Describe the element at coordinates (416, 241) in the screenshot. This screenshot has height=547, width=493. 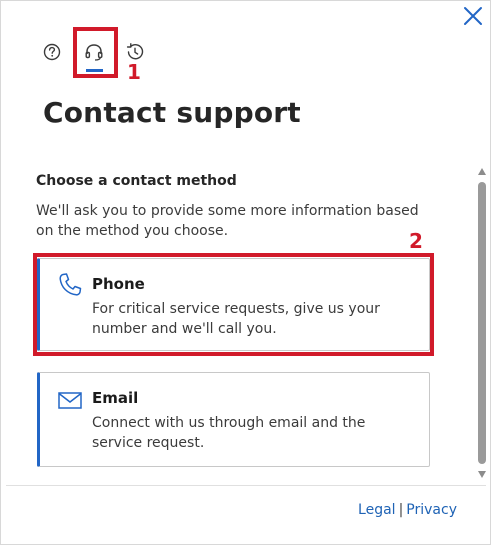
I see `annotation-label-2: 2` at that location.